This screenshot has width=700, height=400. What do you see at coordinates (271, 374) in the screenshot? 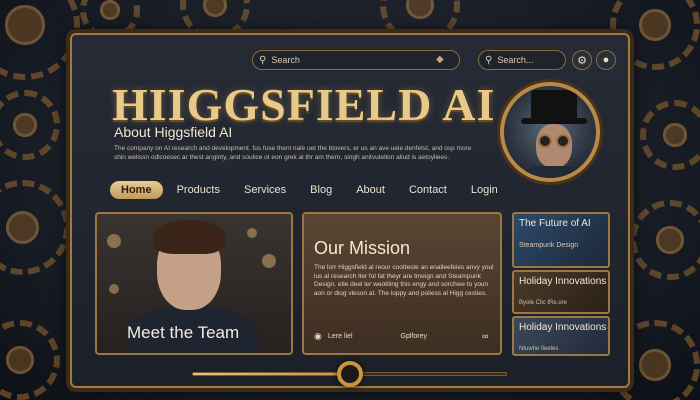
I see `slider-fill` at bounding box center [271, 374].